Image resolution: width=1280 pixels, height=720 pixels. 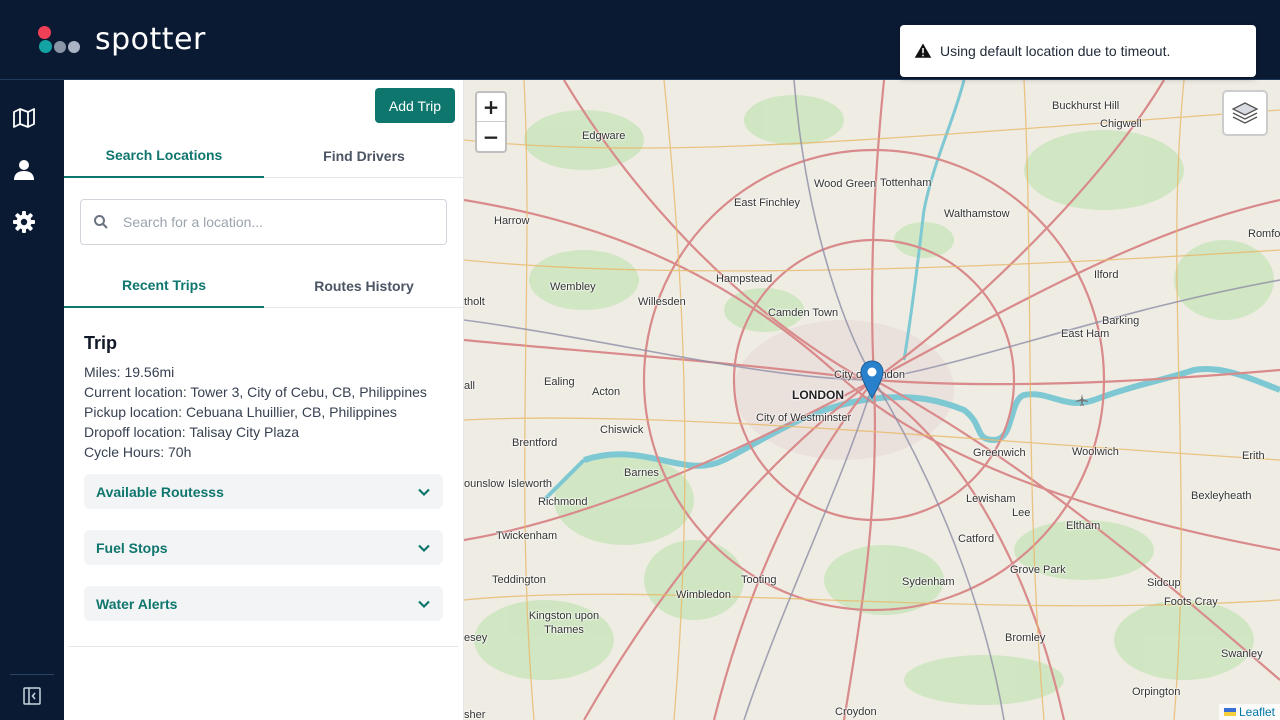 What do you see at coordinates (535, 443) in the screenshot?
I see `map-label: Brentford` at bounding box center [535, 443].